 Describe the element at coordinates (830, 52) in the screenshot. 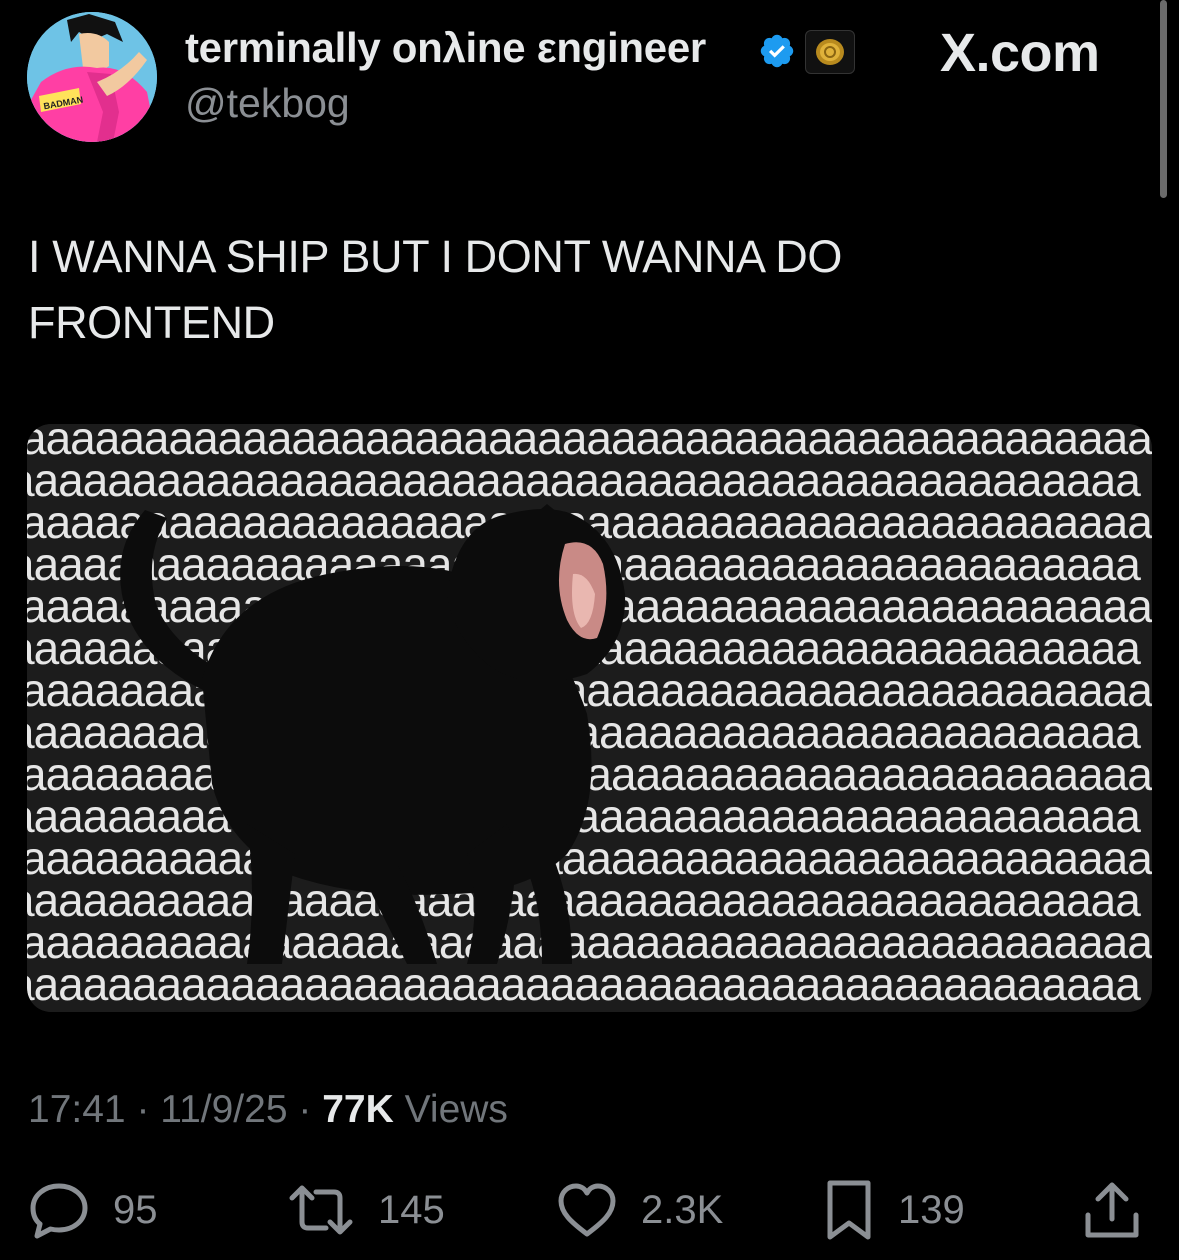

I see `gold-coin-icon` at that location.